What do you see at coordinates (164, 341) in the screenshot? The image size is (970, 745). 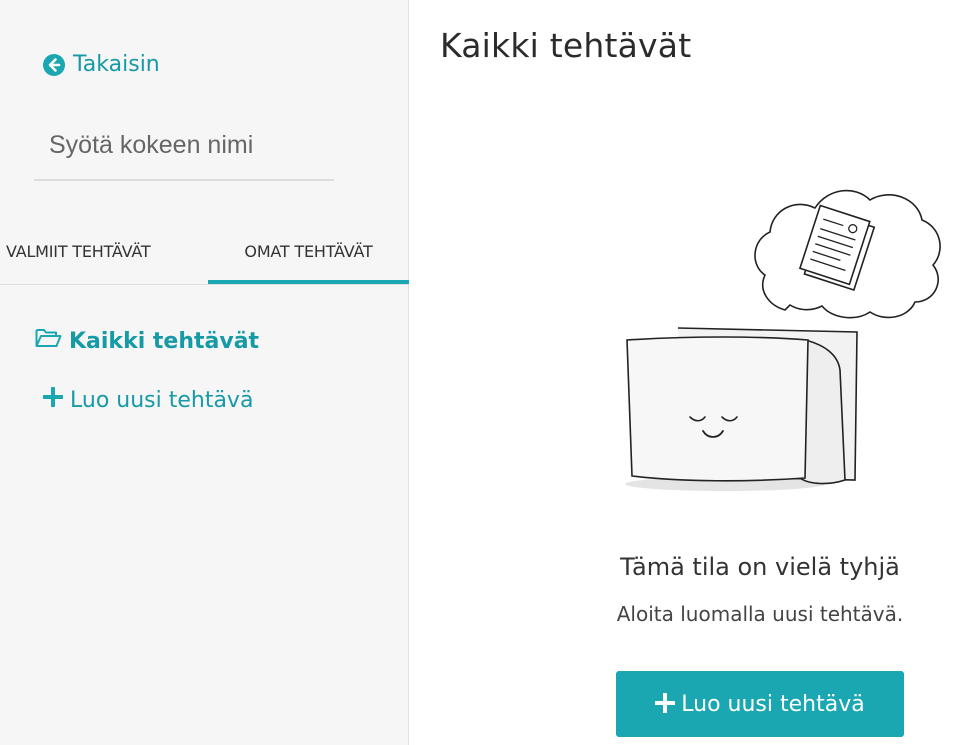 I see `nav-all-tasks-label: Kaikki tehtävät` at bounding box center [164, 341].